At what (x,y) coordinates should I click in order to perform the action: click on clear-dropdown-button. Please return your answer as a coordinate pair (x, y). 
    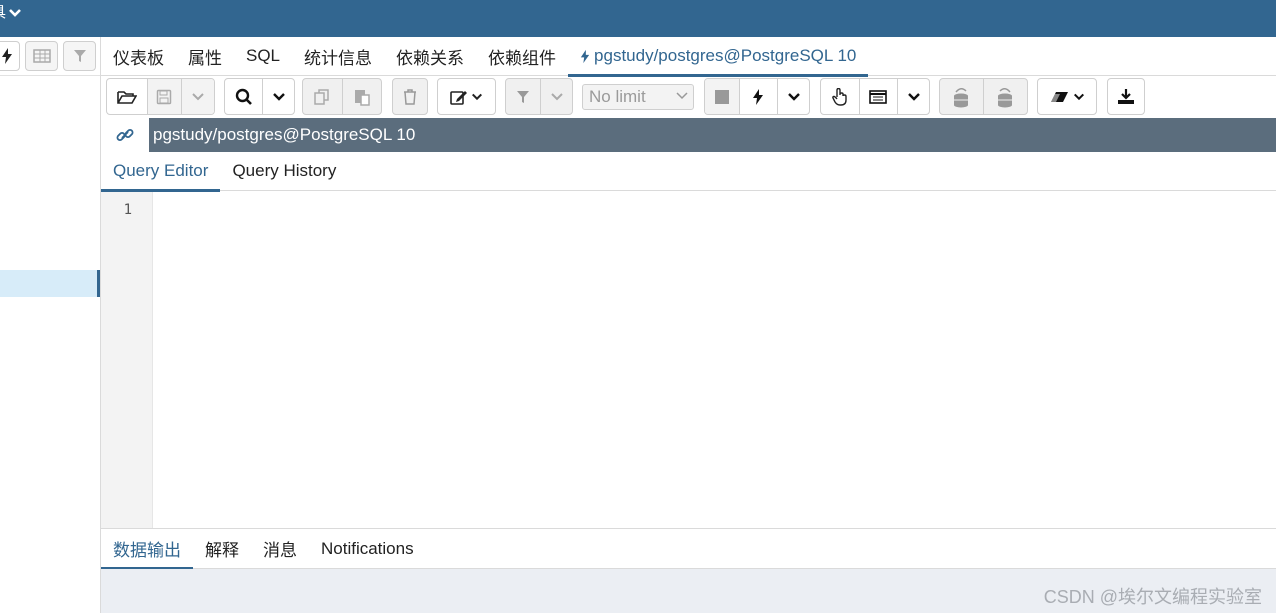
    Looking at the image, I should click on (1067, 96).